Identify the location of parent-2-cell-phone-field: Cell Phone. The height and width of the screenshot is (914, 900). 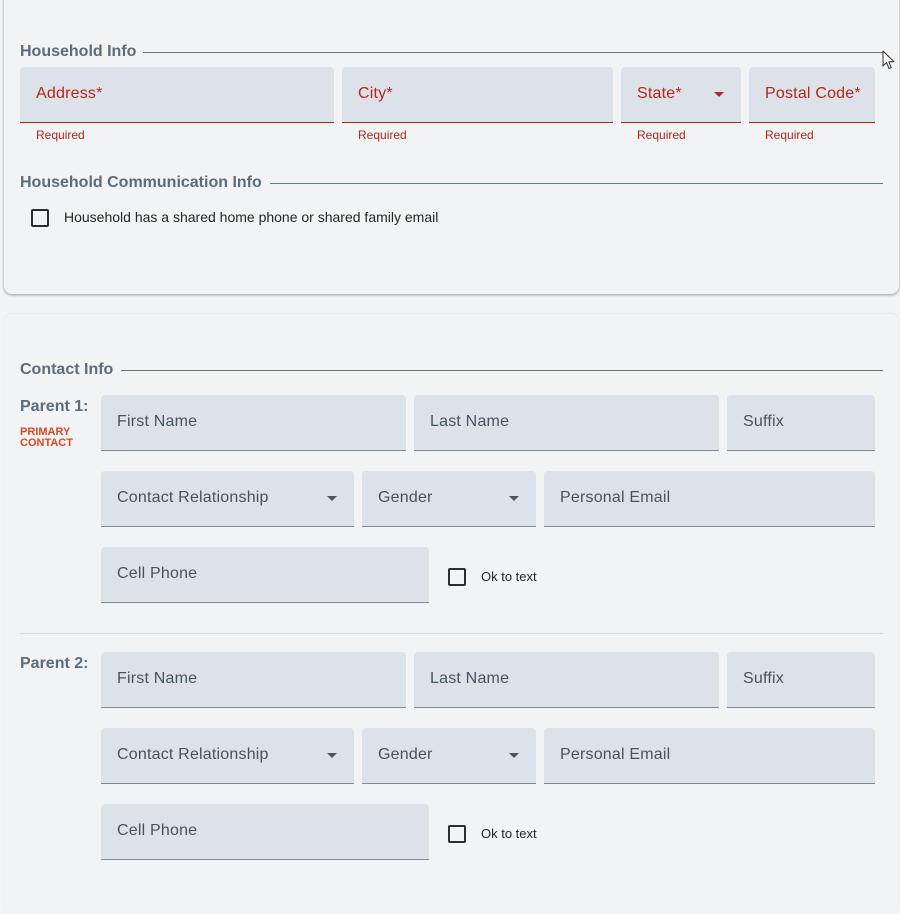
(265, 832).